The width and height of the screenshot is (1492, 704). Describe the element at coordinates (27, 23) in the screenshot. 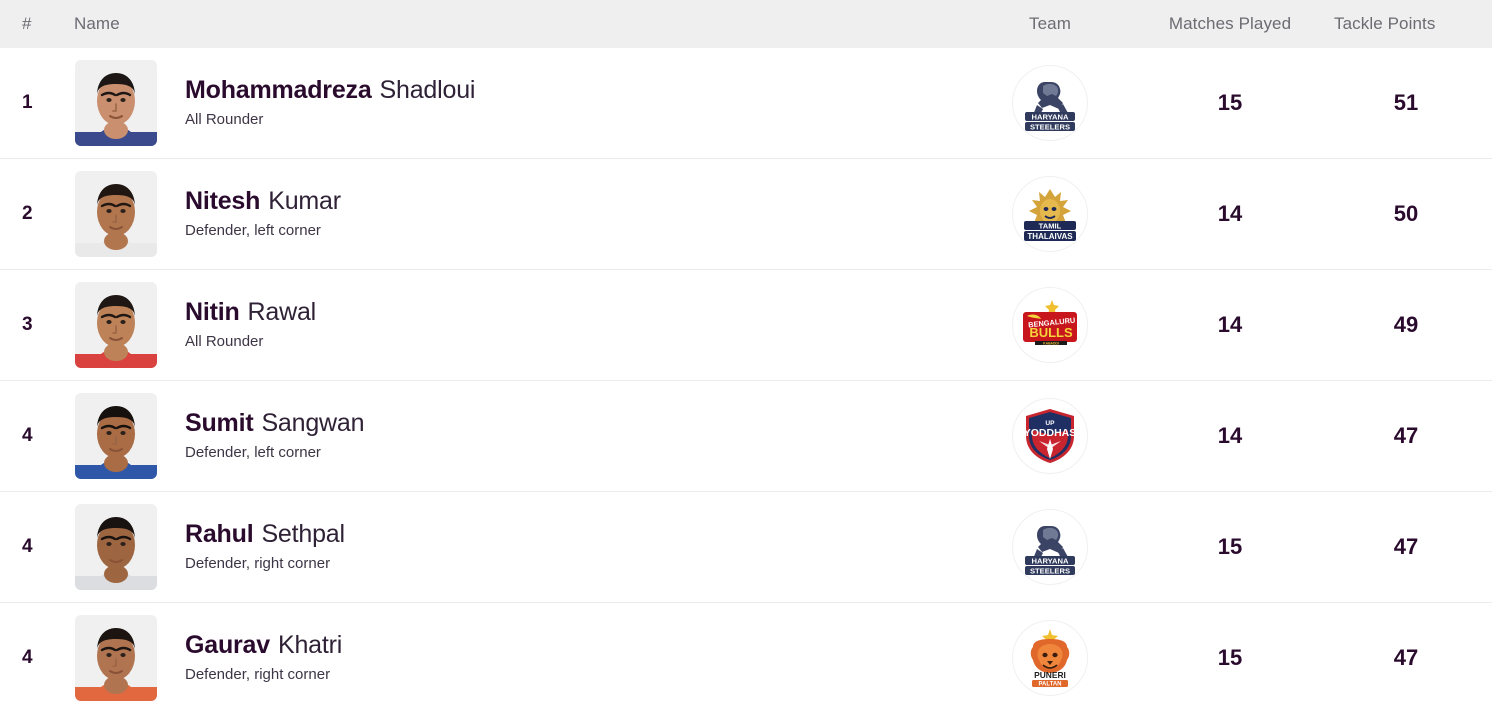

I see `column-header-rank: #` at that location.